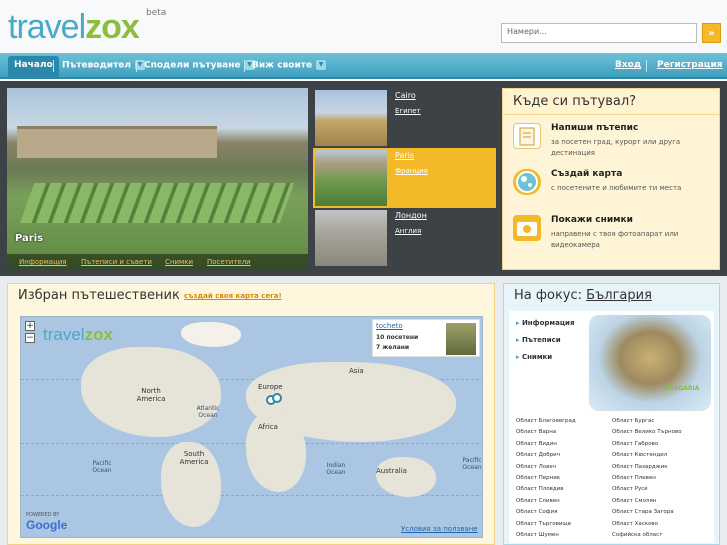 This screenshot has height=545, width=727. I want to click on featured-thumbs: Cairo Египет Paris Франция Лондон Англия, so click(404, 179).